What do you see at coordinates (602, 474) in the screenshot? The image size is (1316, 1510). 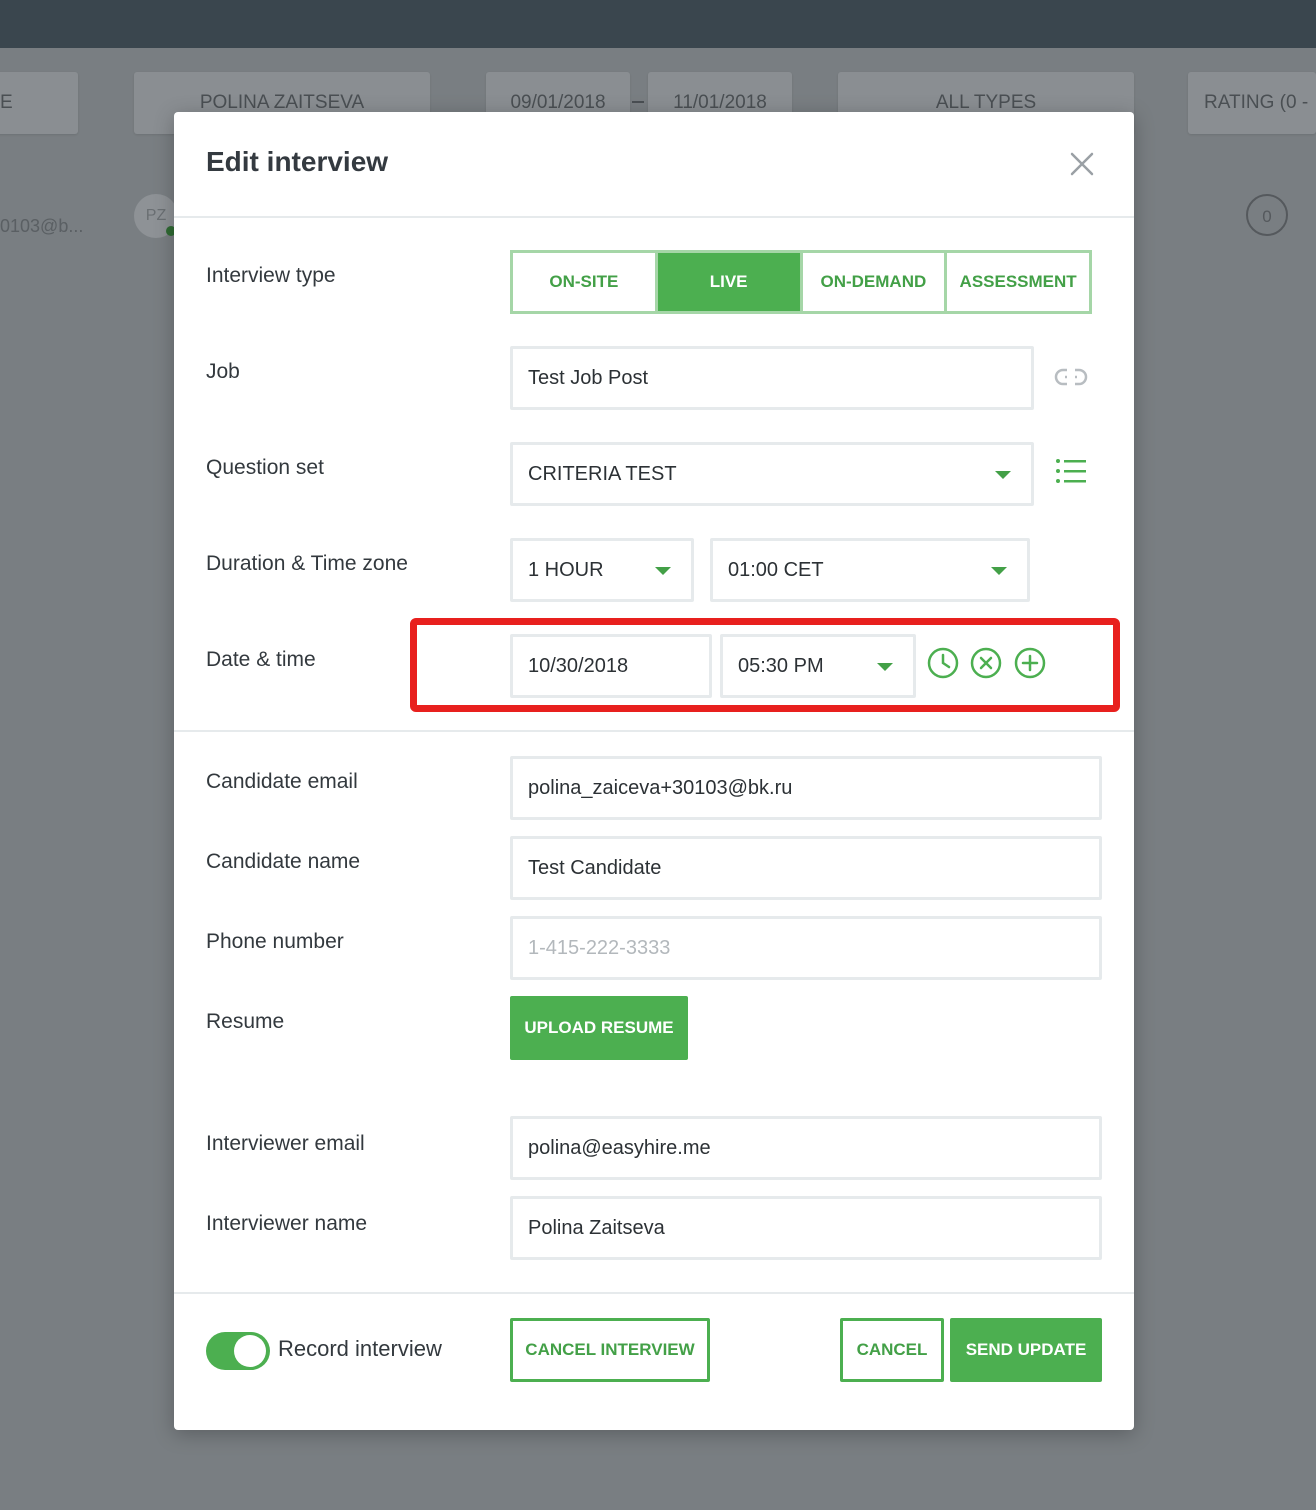 I see `question-set-value: CRITERIA TEST` at bounding box center [602, 474].